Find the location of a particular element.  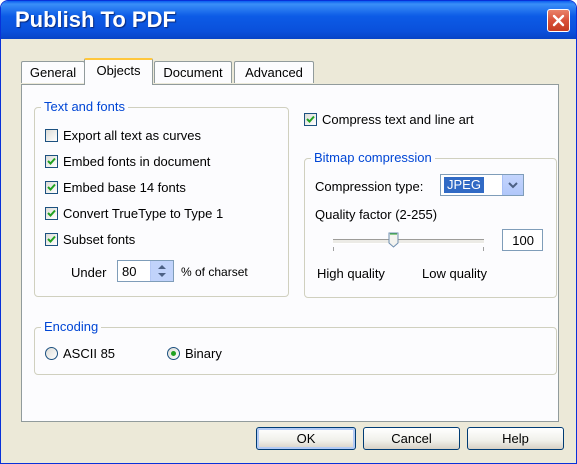

quality-factor-label: Quality factor (2-255) is located at coordinates (376, 214).